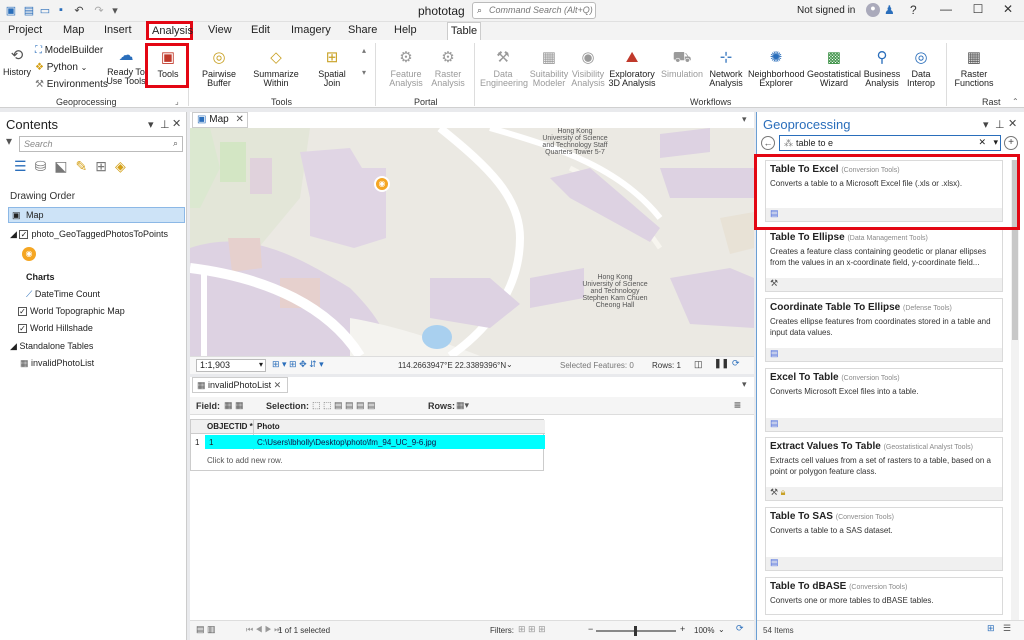 This screenshot has height=640, width=1024. Describe the element at coordinates (260, 30) in the screenshot. I see `tab-edit: Edit` at that location.